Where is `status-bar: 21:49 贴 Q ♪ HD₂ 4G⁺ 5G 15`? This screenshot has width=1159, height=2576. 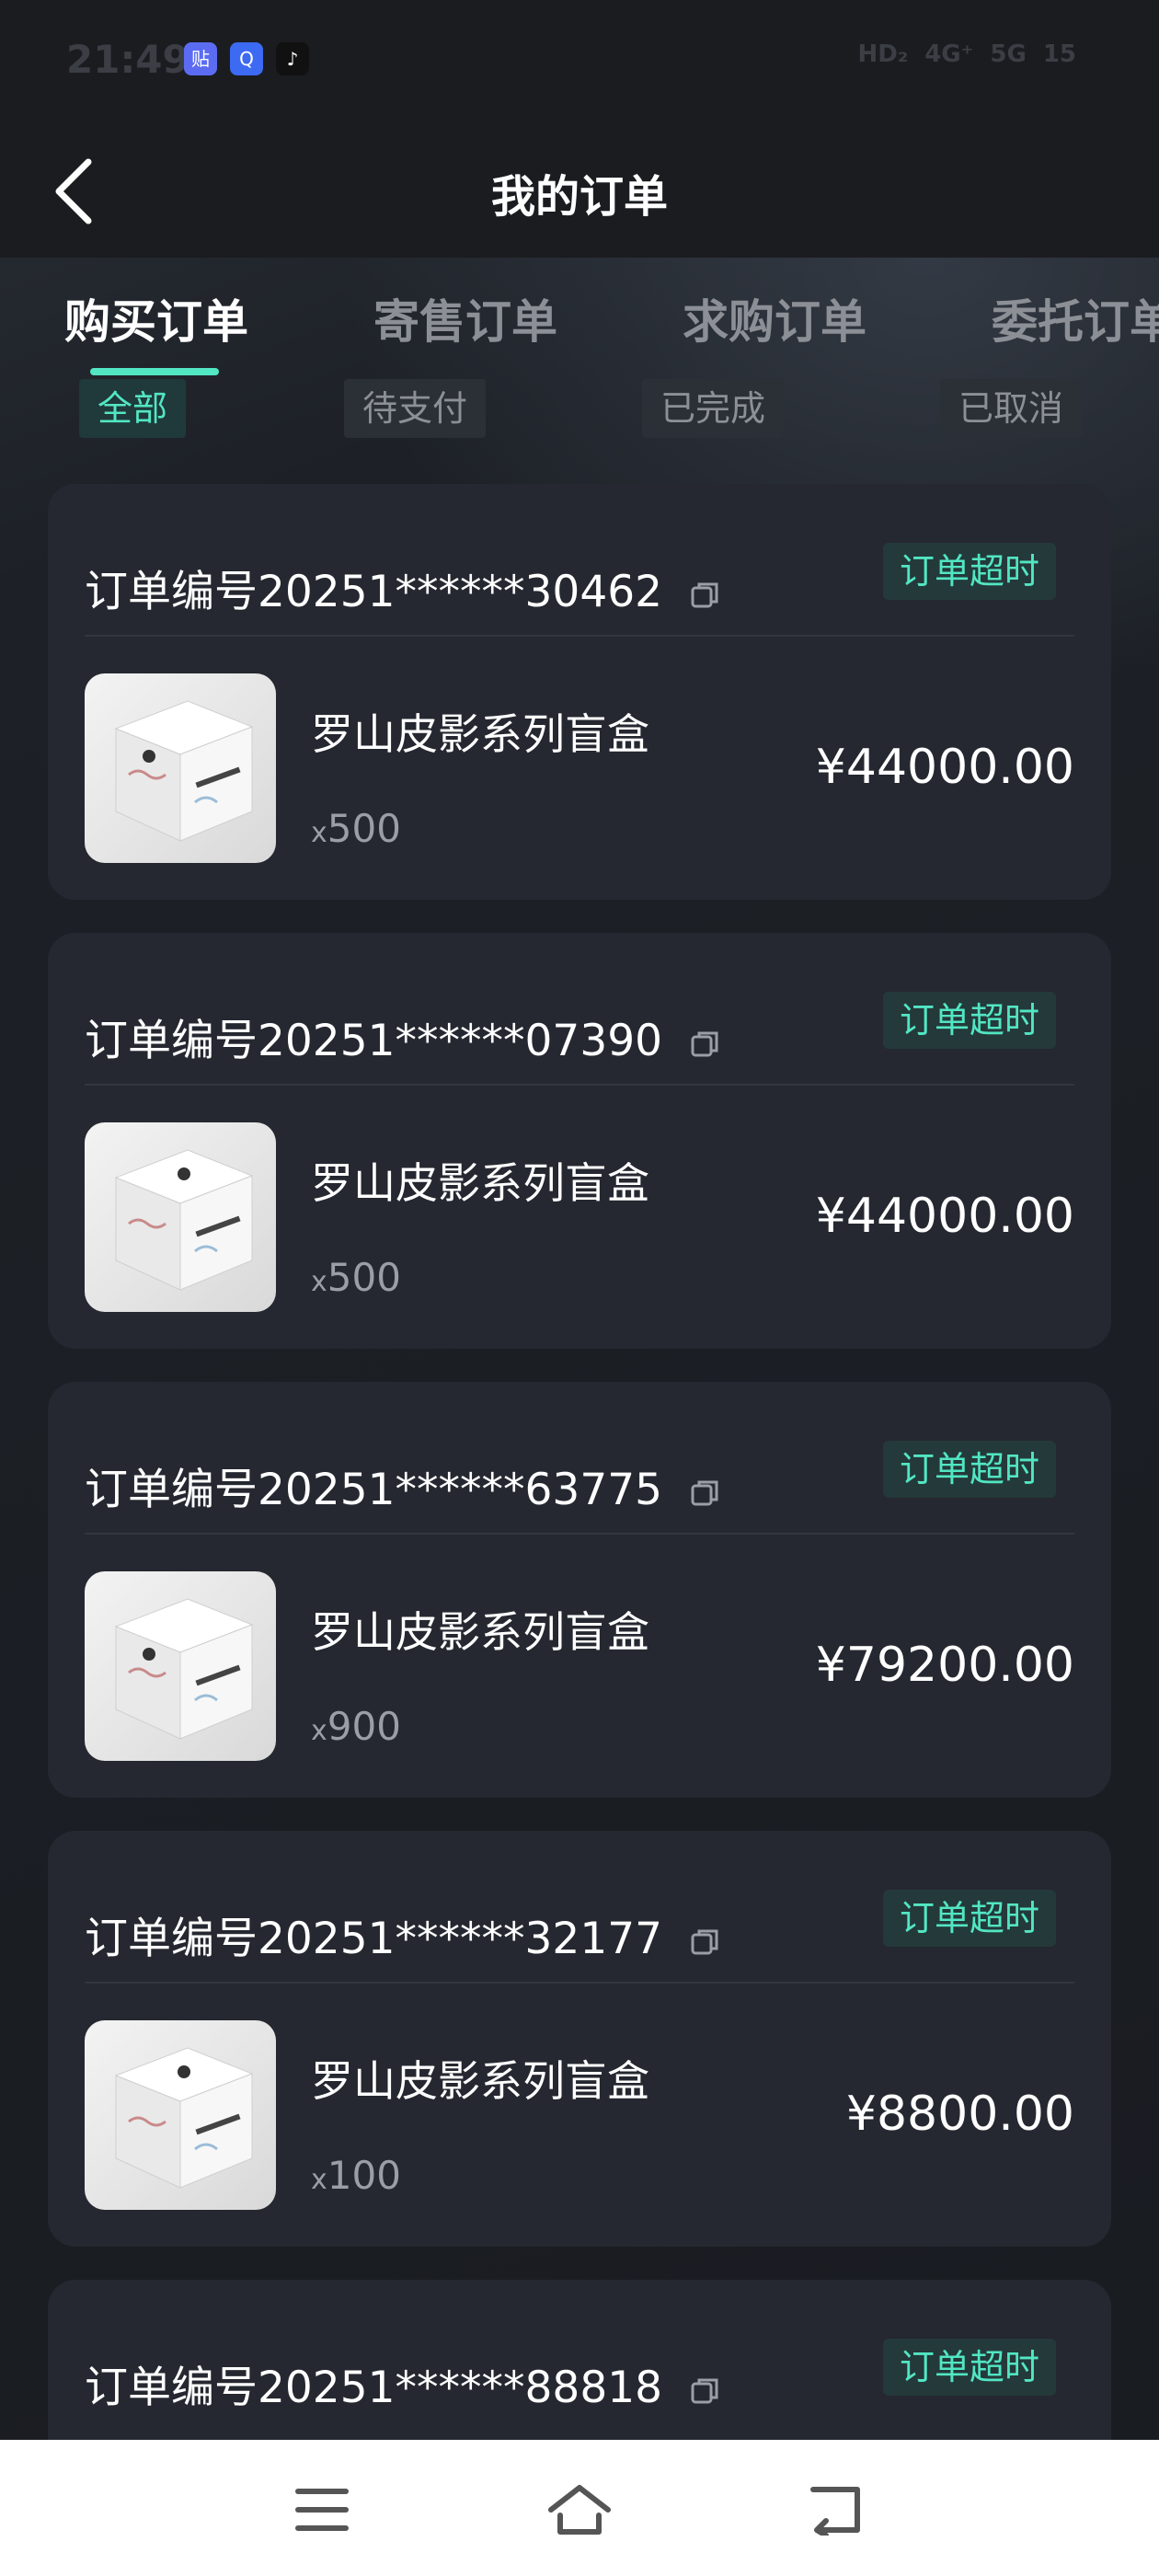 status-bar: 21:49 贴 Q ♪ HD₂ 4G⁺ 5G 15 is located at coordinates (579, 64).